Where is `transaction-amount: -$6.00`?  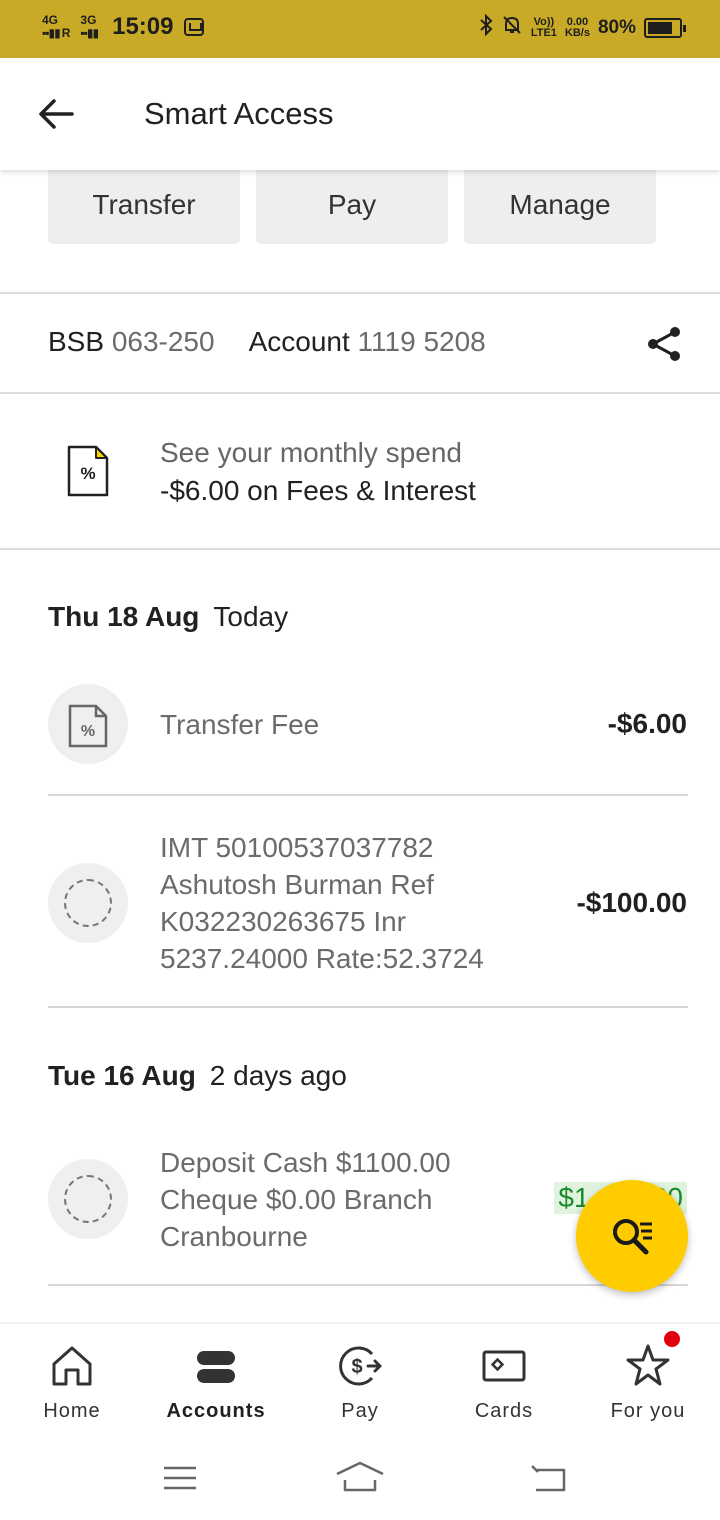
transaction-amount: -$6.00 is located at coordinates (647, 723).